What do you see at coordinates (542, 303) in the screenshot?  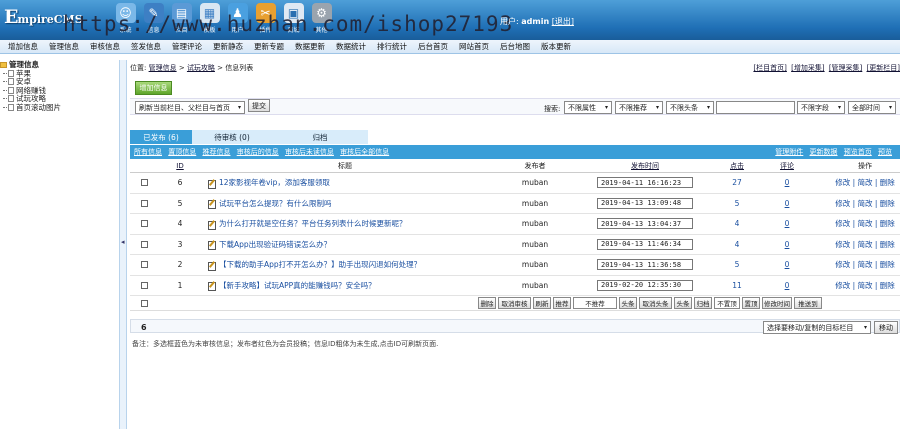 I see `batch-button: 刷新` at bounding box center [542, 303].